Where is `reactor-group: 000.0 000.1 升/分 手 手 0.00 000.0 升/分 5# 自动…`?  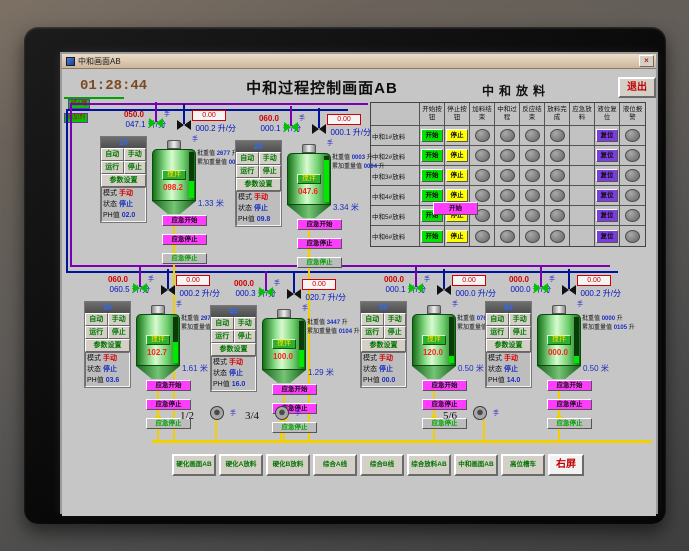 reactor-group: 000.0 000.1 升/分 手 手 0.00 000.0 升/分 5# 自动… is located at coordinates (435, 348).